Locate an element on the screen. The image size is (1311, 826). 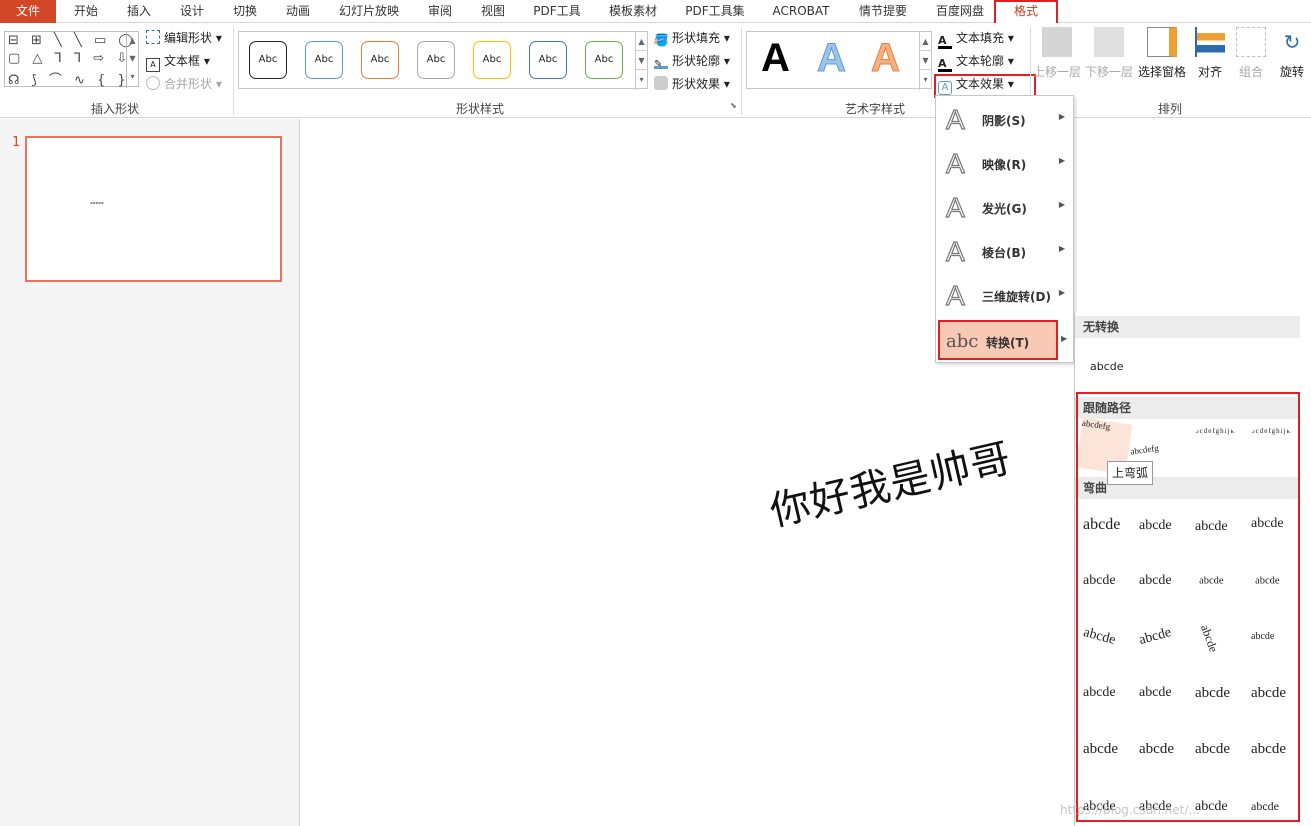
selection-pane-label: 选择窗格 is located at coordinates (1161, 72).